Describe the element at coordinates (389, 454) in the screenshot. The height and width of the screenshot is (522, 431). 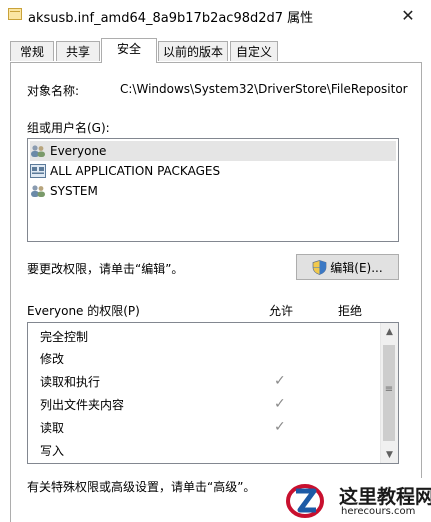
I see `scroll-down-icon: ▼` at that location.